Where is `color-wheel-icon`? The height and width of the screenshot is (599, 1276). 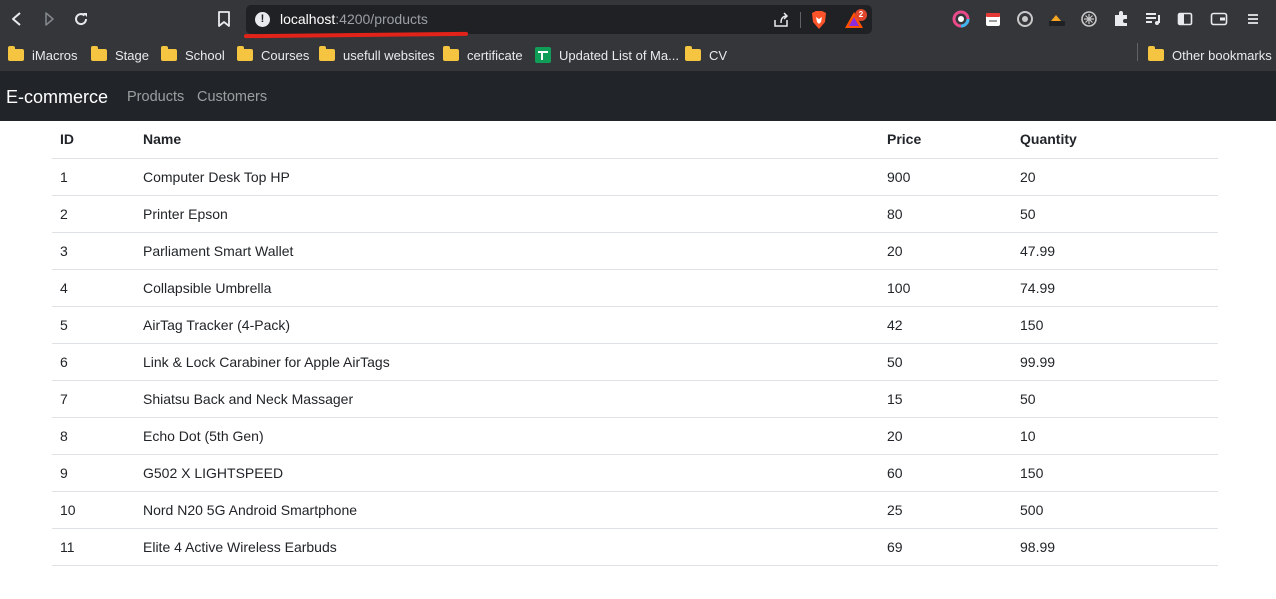 color-wheel-icon is located at coordinates (961, 19).